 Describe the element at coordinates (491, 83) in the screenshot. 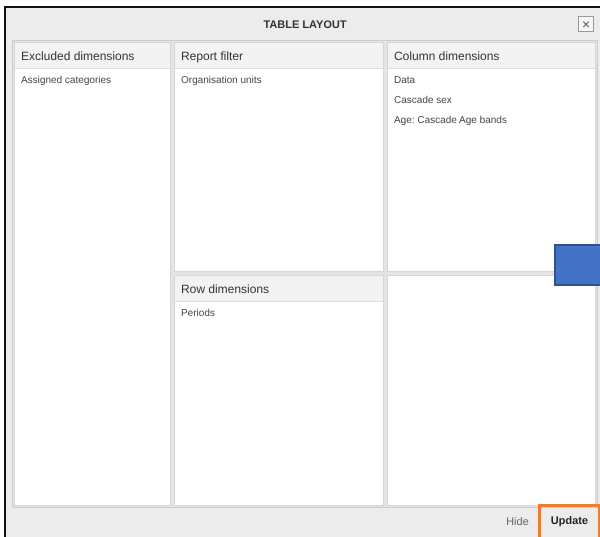

I see `dimension-item: Data` at that location.